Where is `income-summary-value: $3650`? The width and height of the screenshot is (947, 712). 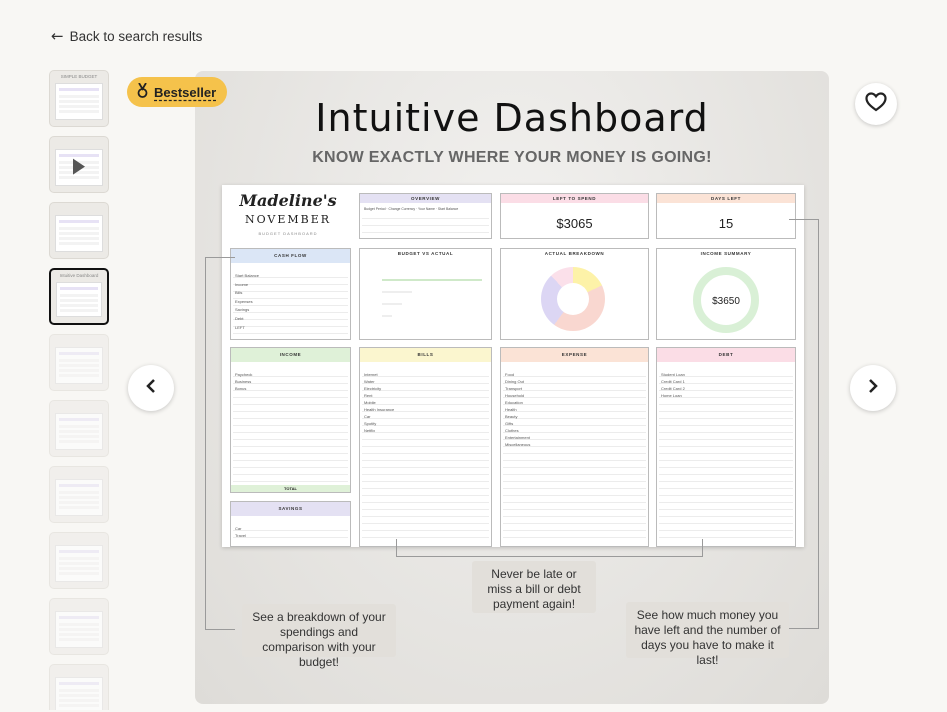 income-summary-value: $3650 is located at coordinates (726, 301).